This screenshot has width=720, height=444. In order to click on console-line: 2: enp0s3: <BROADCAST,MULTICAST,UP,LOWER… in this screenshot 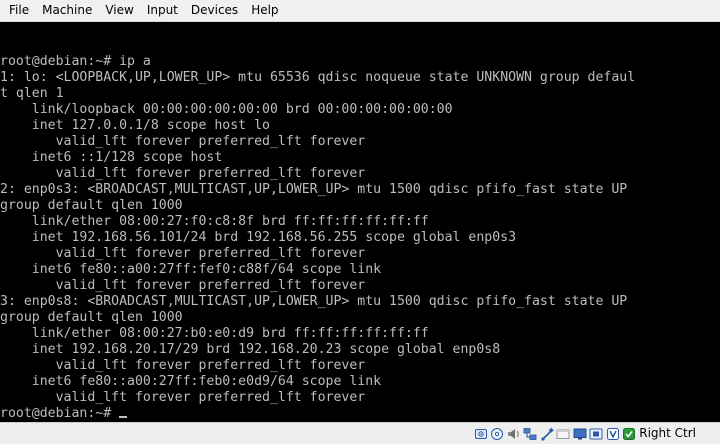, I will do `click(314, 189)`.